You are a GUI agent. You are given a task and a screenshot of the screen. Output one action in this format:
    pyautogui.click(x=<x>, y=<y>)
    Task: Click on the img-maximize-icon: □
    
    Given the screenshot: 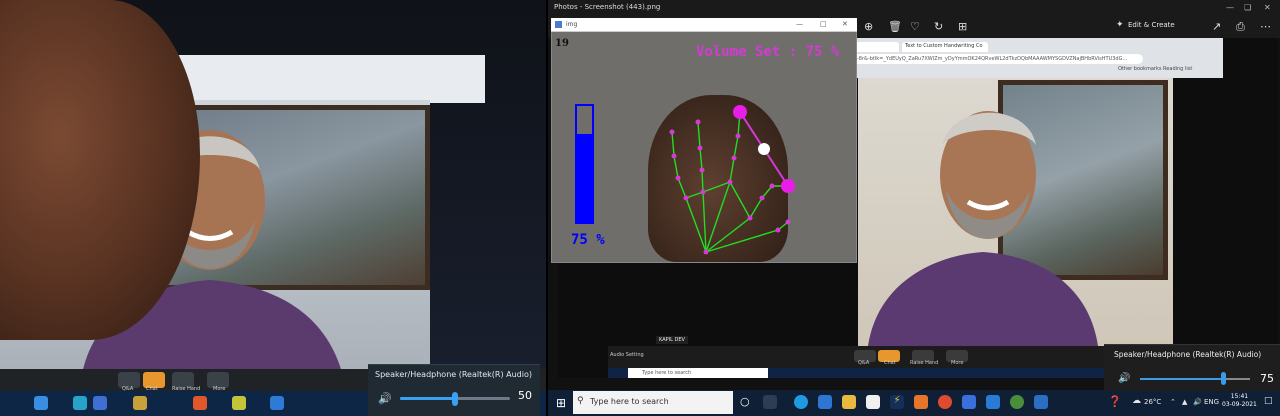 What is the action you would take?
    pyautogui.click(x=823, y=24)
    